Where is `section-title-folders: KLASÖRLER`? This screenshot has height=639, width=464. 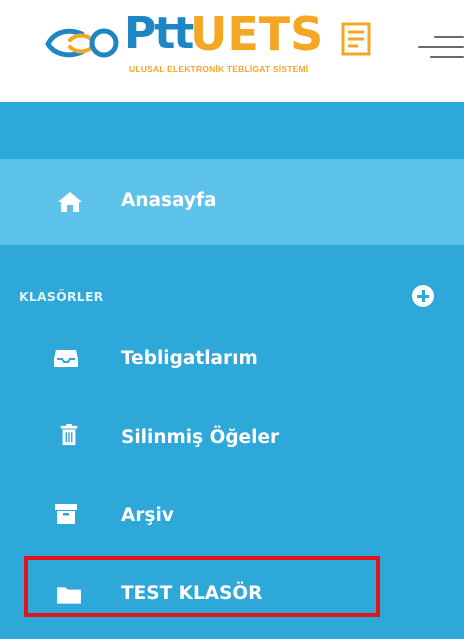
section-title-folders: KLASÖRLER is located at coordinates (61, 296).